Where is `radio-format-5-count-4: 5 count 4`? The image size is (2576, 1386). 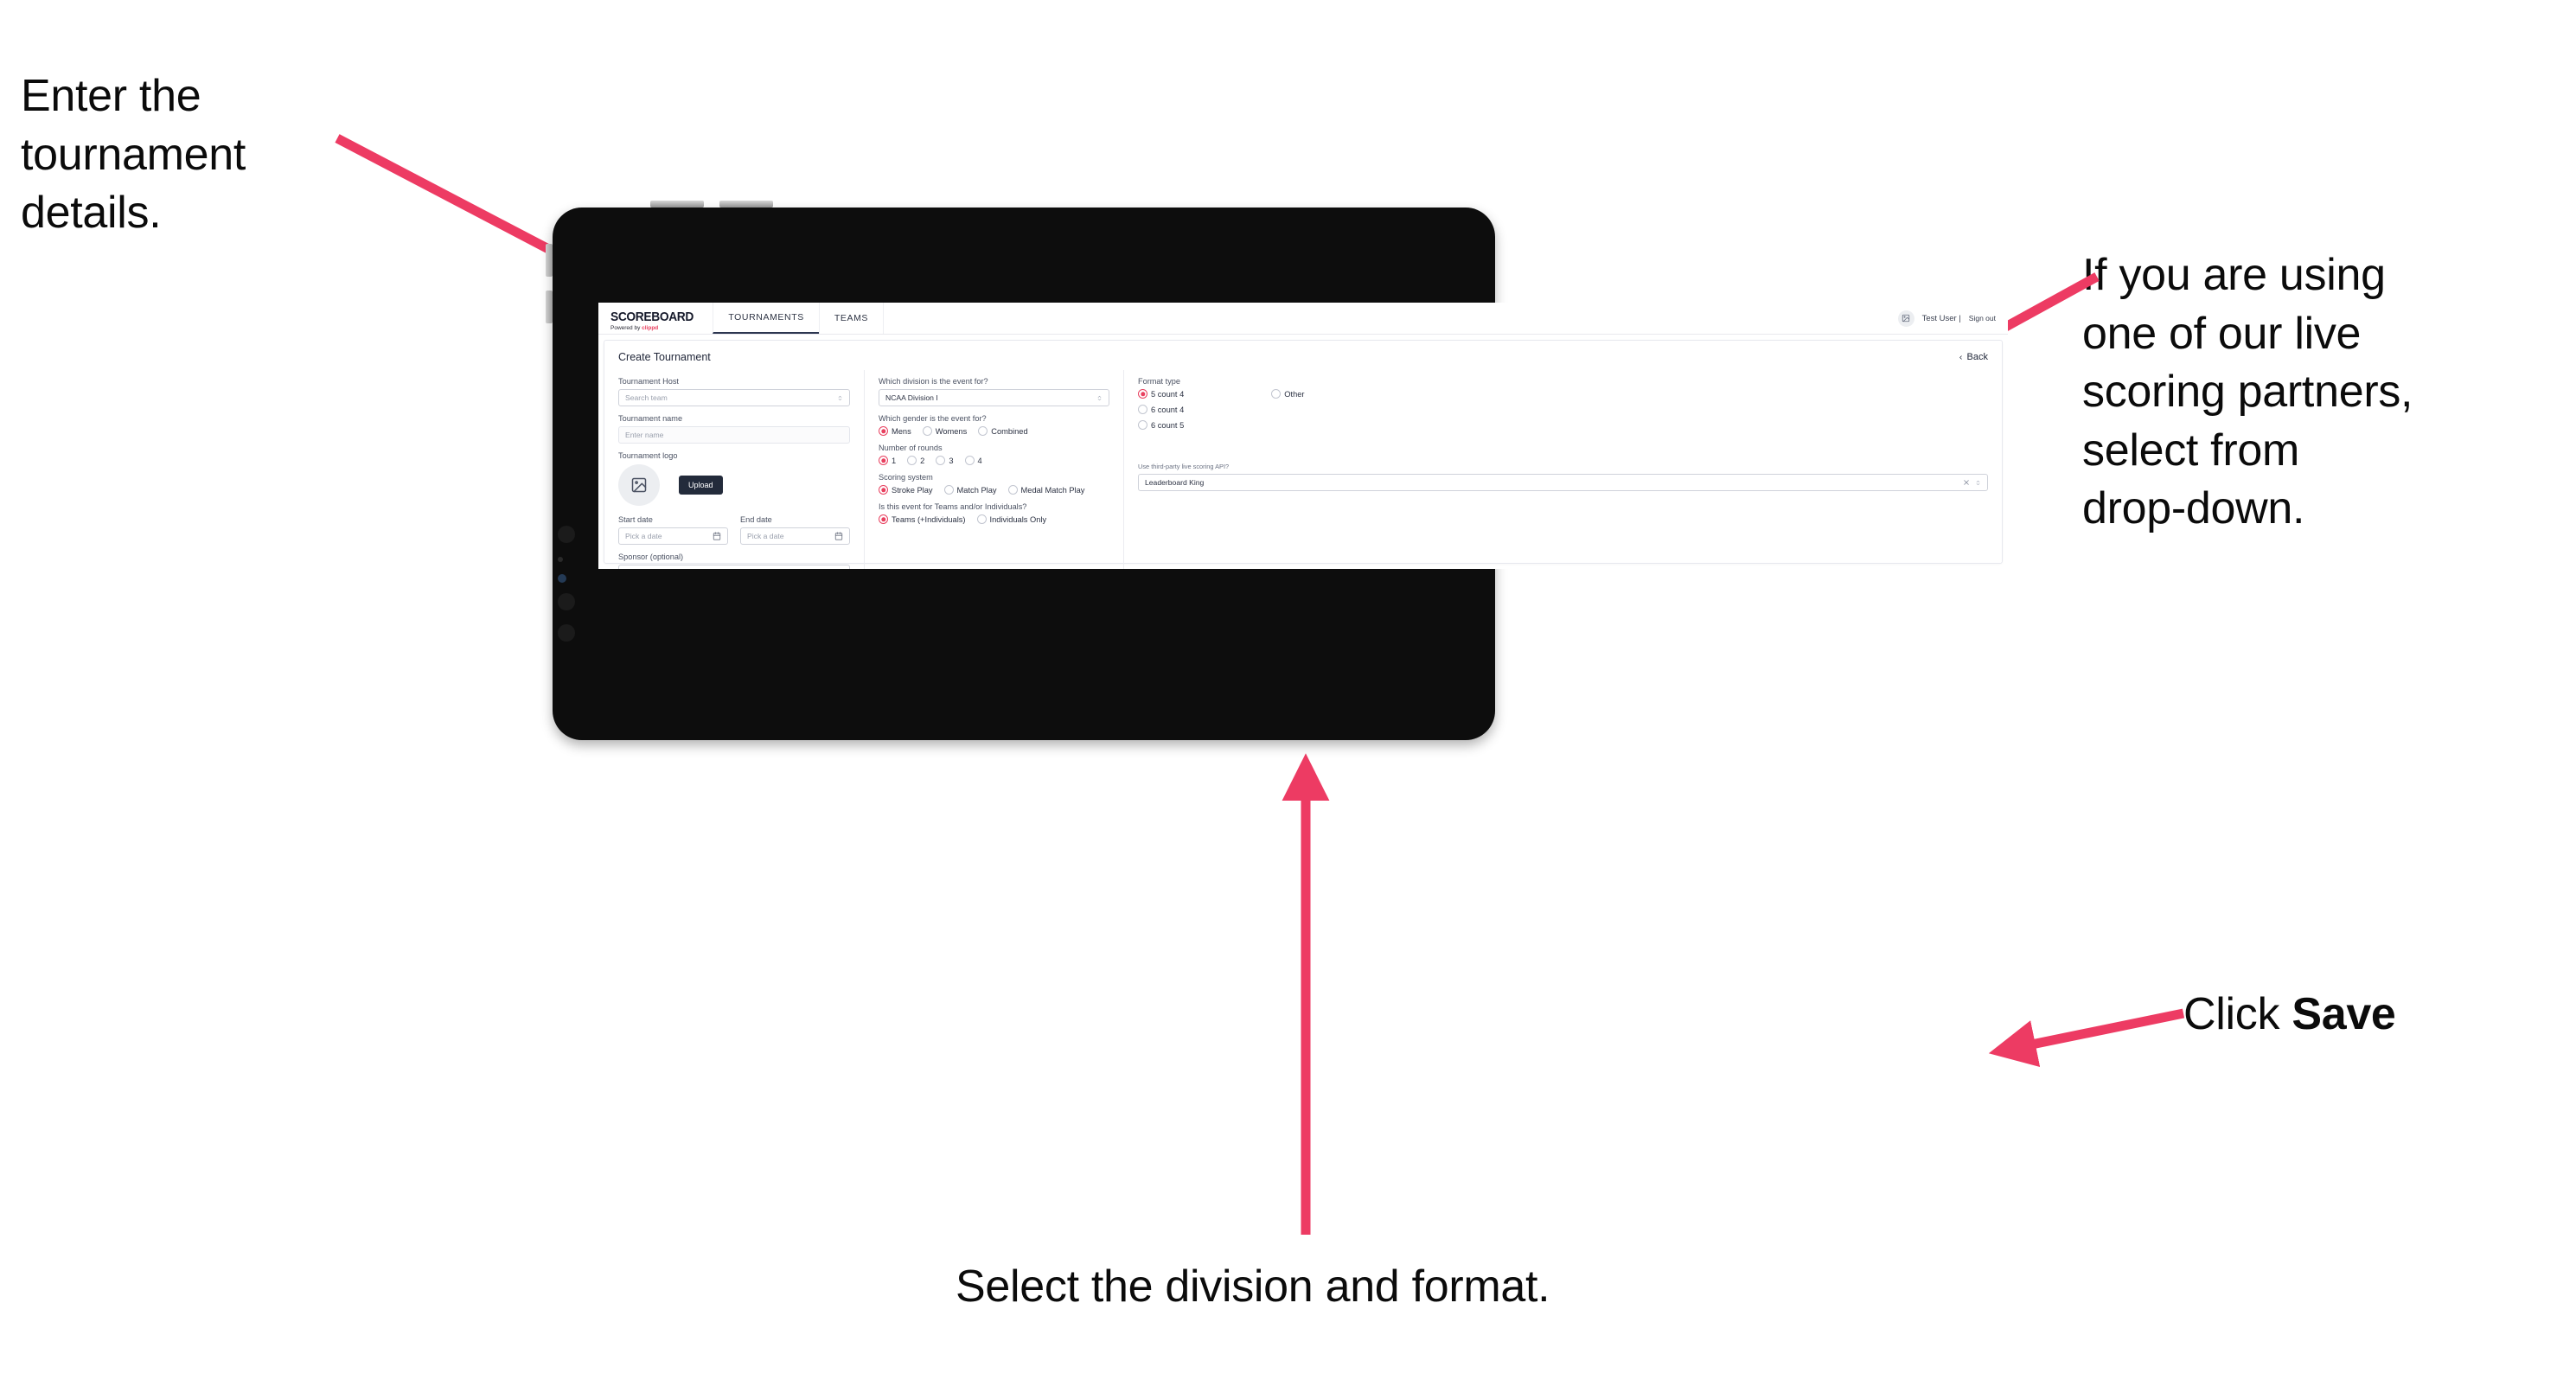 radio-format-5-count-4: 5 count 4 is located at coordinates (1161, 394).